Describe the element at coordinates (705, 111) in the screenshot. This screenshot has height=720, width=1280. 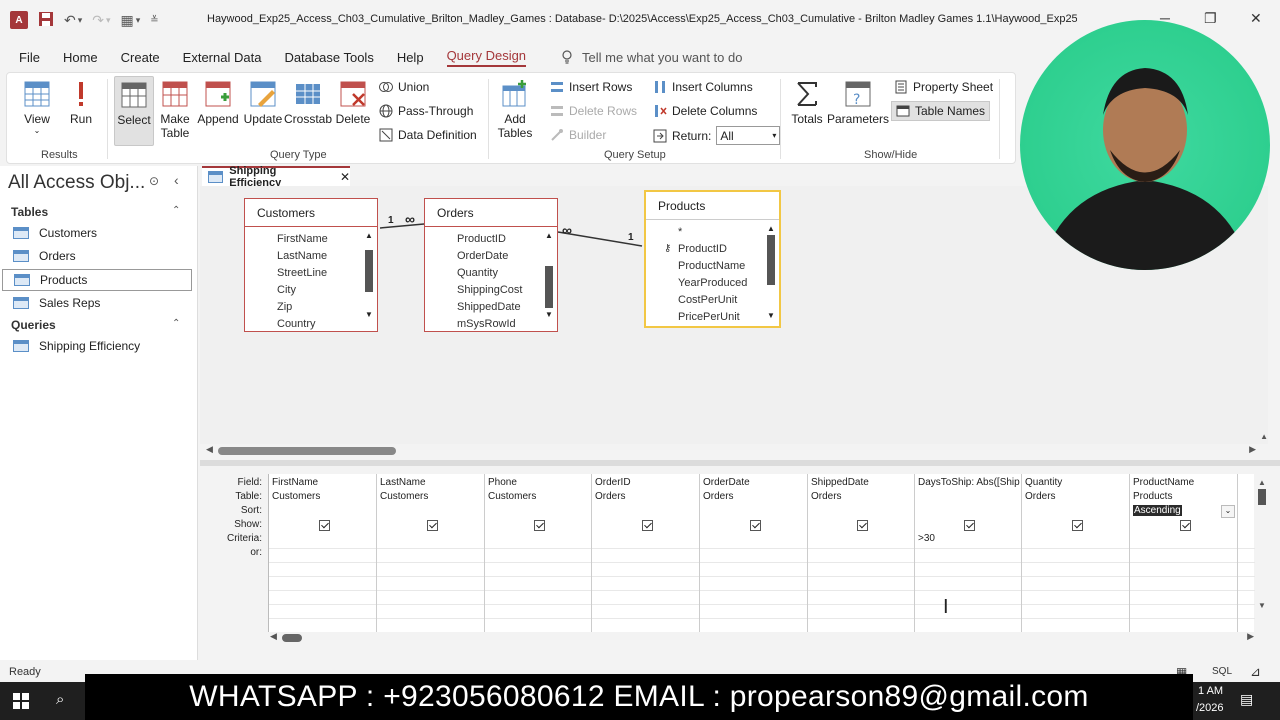
I see `delete-columns-button: Delete Columns` at that location.